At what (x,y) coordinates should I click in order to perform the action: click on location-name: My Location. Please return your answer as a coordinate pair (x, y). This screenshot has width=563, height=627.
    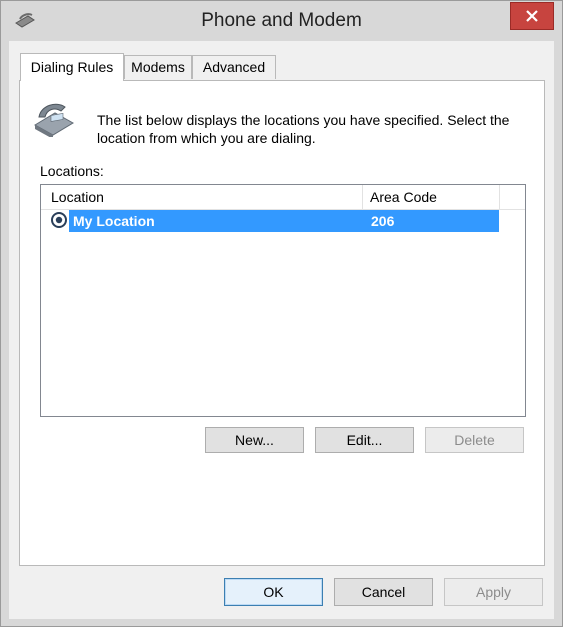
    Looking at the image, I should click on (114, 221).